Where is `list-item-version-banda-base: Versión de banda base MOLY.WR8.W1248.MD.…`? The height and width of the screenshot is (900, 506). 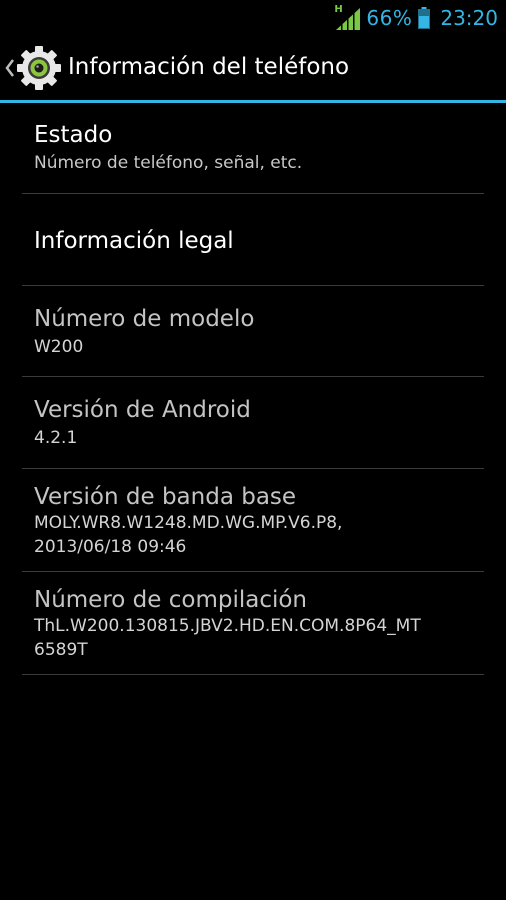 list-item-version-banda-base: Versión de banda base MOLY.WR8.W1248.MD.… is located at coordinates (253, 520).